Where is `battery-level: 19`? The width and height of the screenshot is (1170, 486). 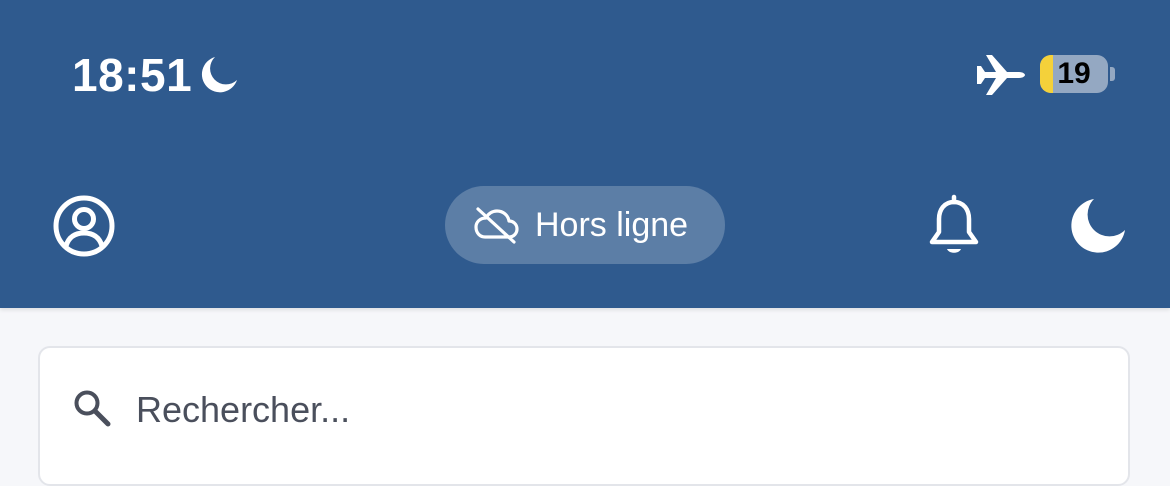
battery-level: 19 is located at coordinates (1074, 73).